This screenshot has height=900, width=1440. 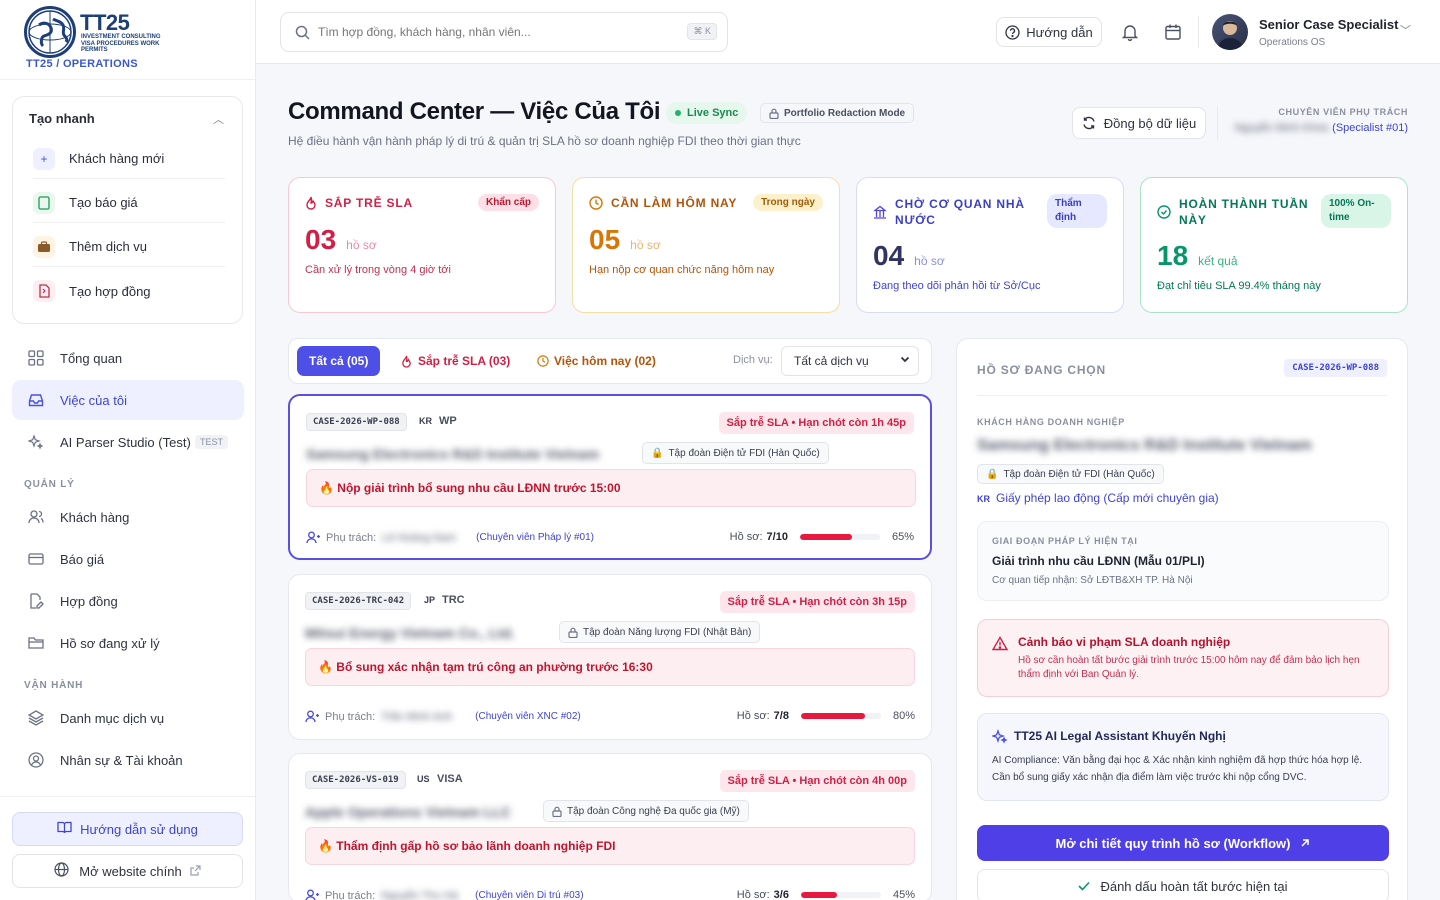 What do you see at coordinates (128, 559) in the screenshot?
I see `nav-quotes: Báo giá` at bounding box center [128, 559].